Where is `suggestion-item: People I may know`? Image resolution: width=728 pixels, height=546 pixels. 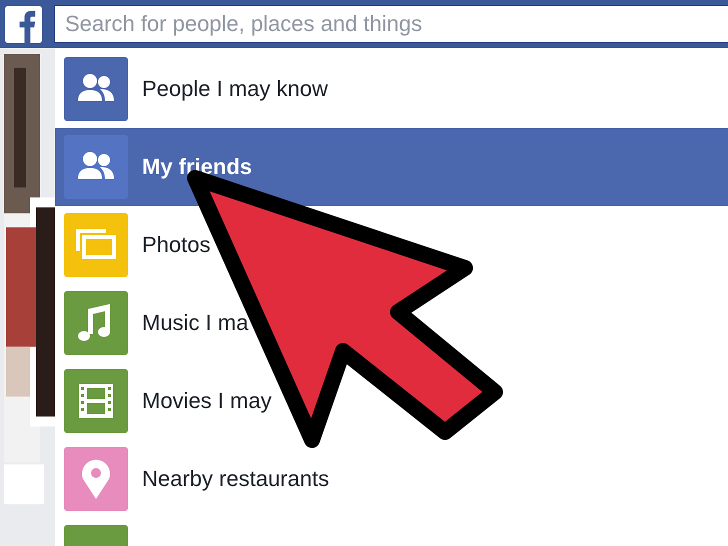
suggestion-item: People I may know is located at coordinates (192, 89).